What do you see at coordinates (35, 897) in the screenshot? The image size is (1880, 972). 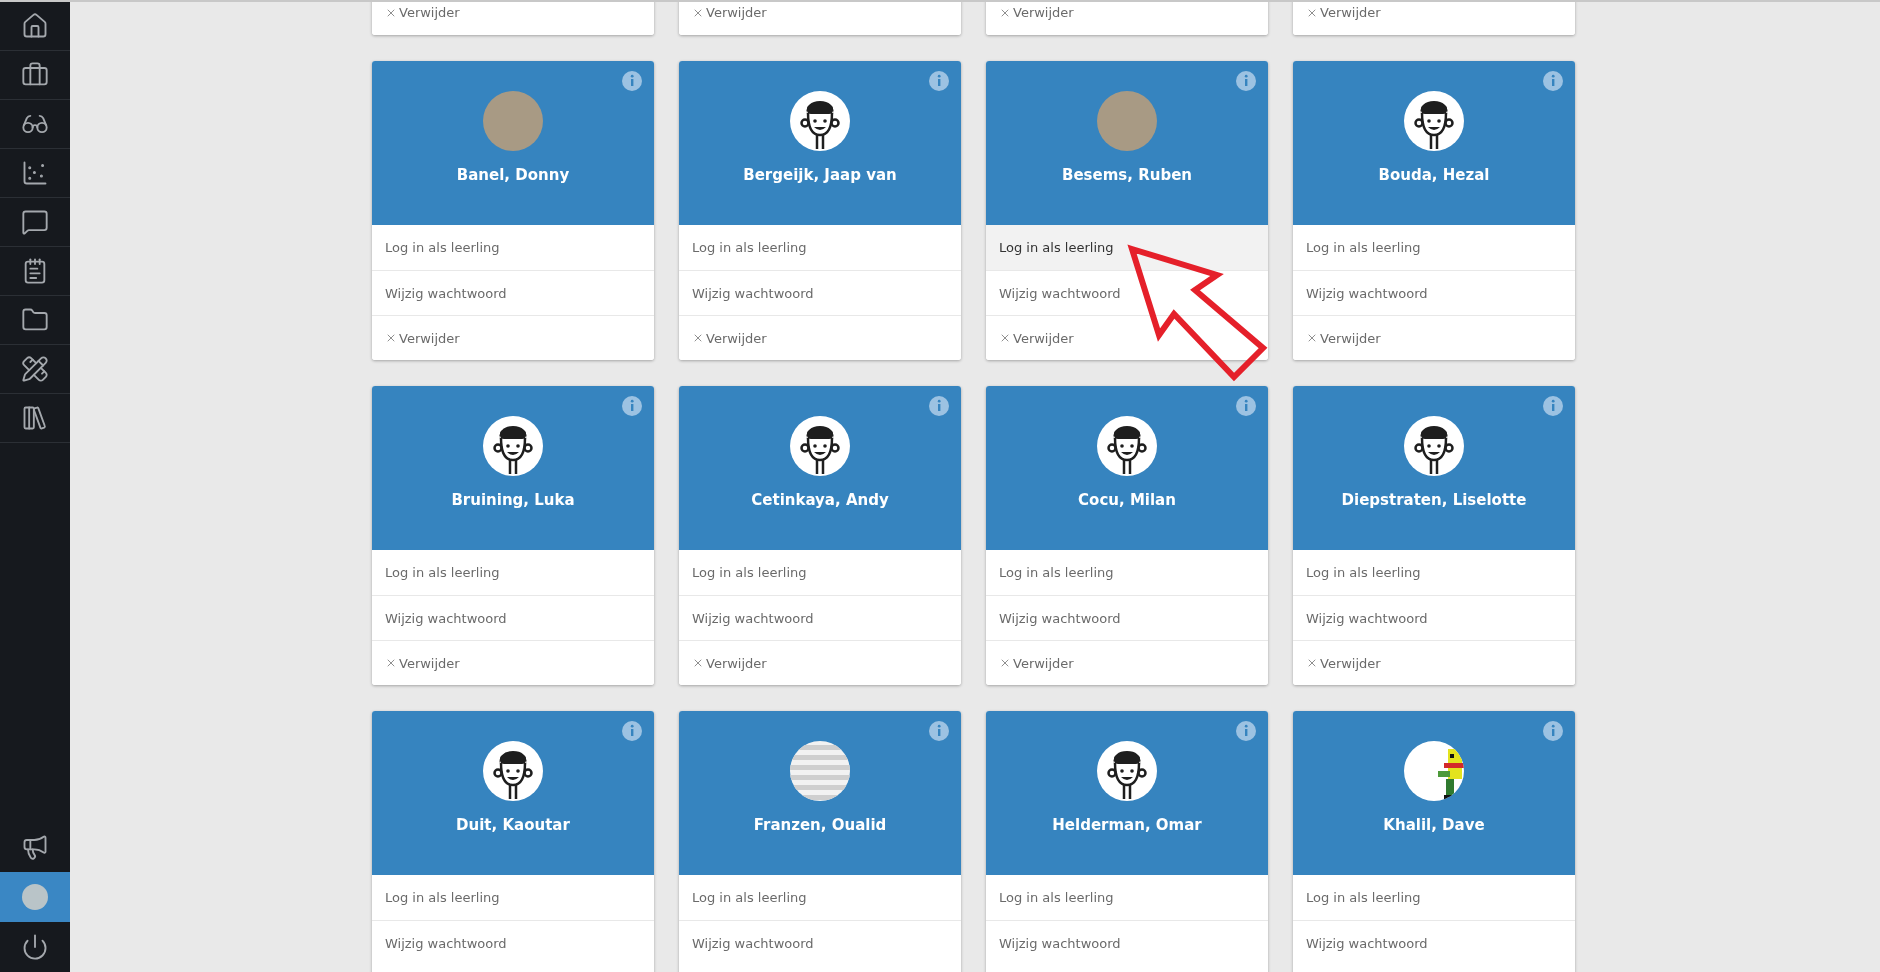 I see `avatar-placeholder` at bounding box center [35, 897].